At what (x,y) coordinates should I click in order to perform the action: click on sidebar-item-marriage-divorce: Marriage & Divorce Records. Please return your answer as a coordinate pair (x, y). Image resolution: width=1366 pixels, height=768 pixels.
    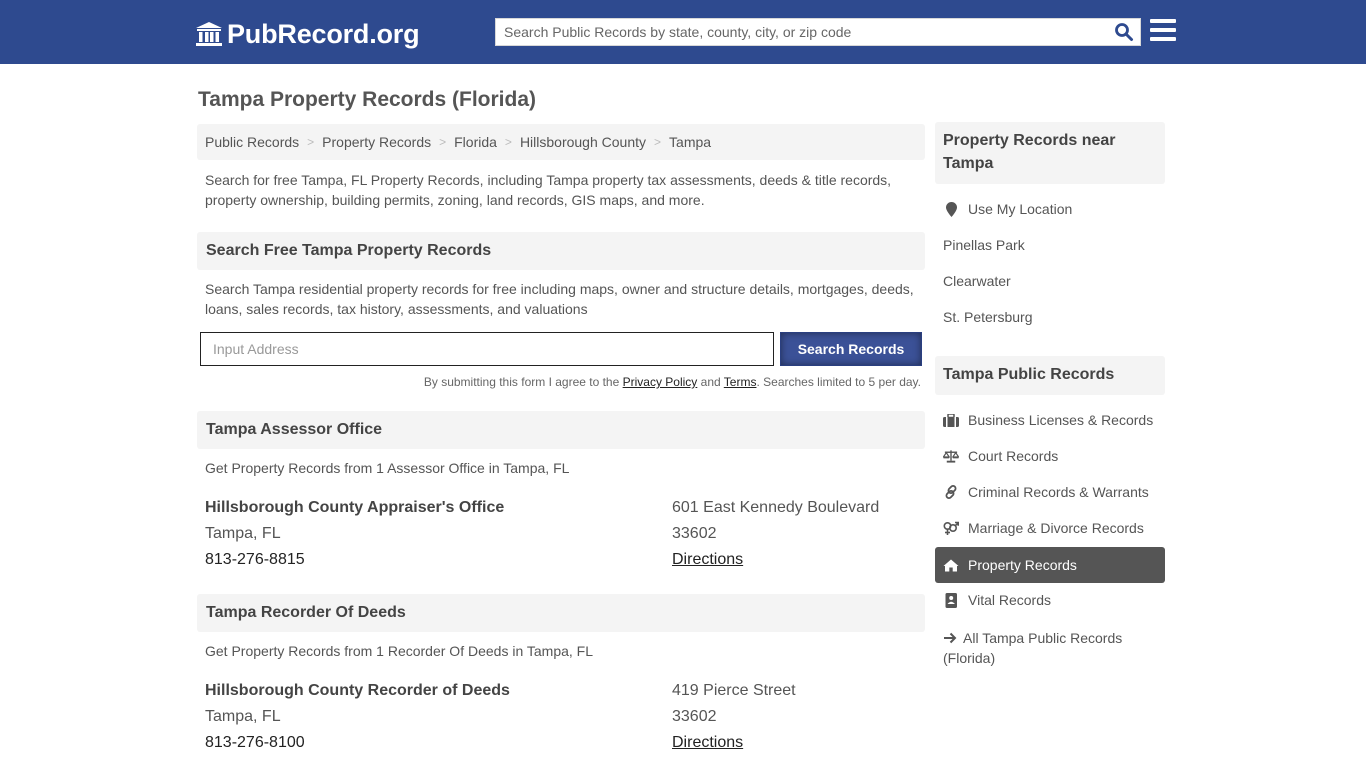
    Looking at the image, I should click on (1043, 528).